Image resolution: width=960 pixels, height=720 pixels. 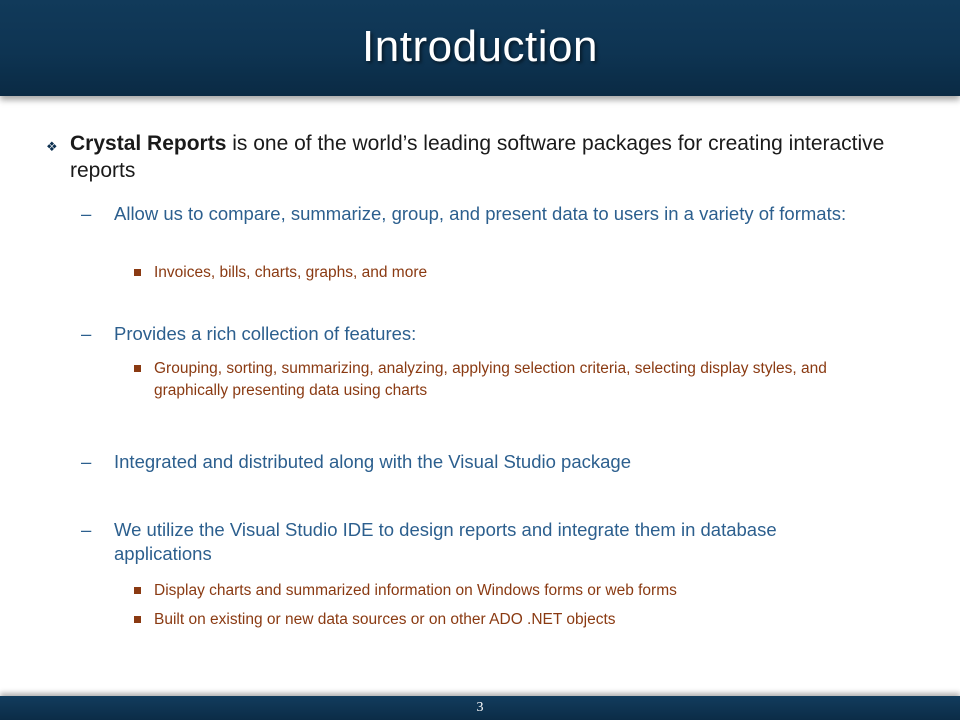 What do you see at coordinates (265, 333) in the screenshot?
I see `sub-bullet-features-text: Provides a rich collection of features:` at bounding box center [265, 333].